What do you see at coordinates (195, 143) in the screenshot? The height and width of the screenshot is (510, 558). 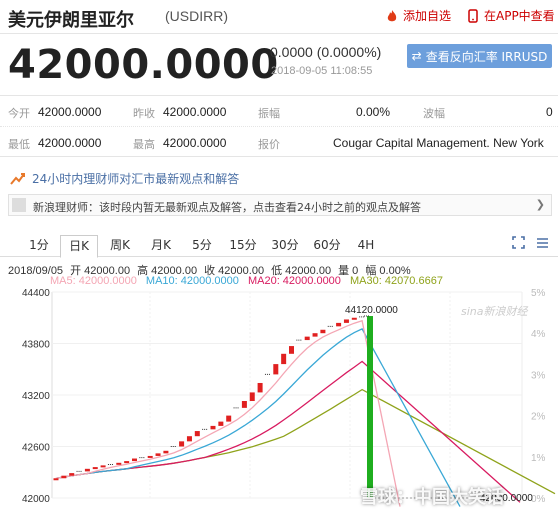 I see `high-value: 42000.0000` at bounding box center [195, 143].